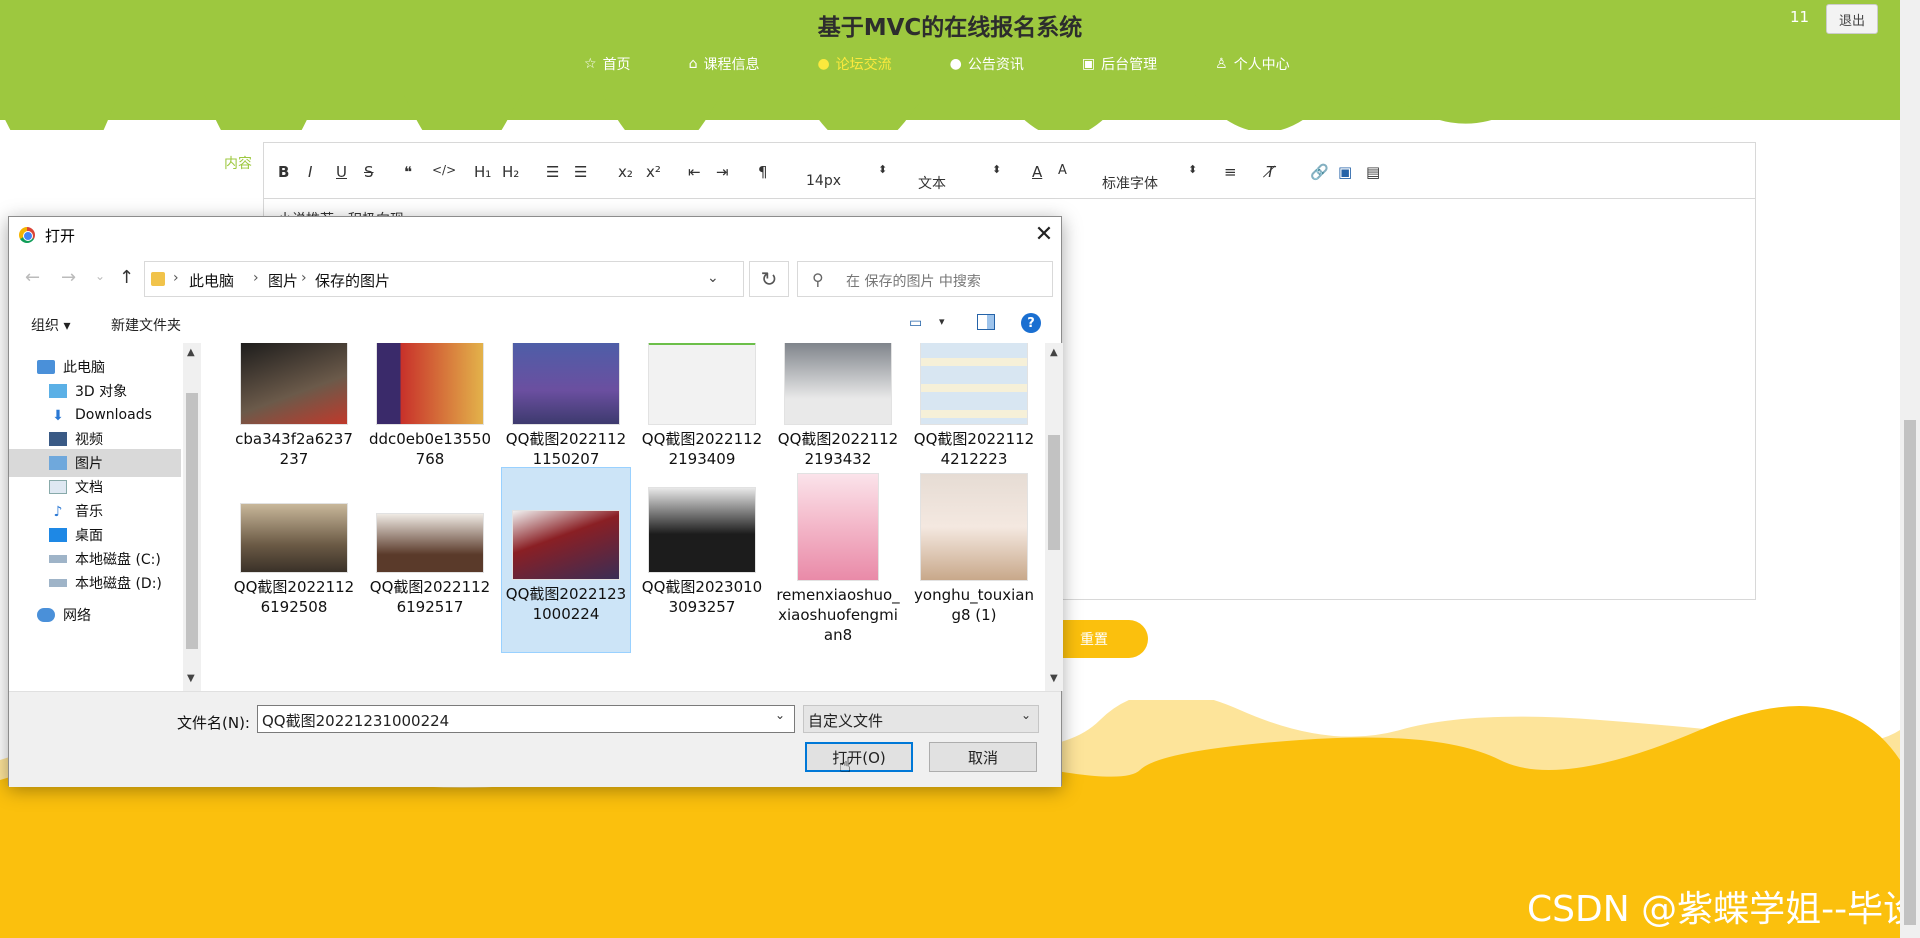 This screenshot has width=1920, height=938. I want to click on file-item: QQ截图20221122193432, so click(838, 406).